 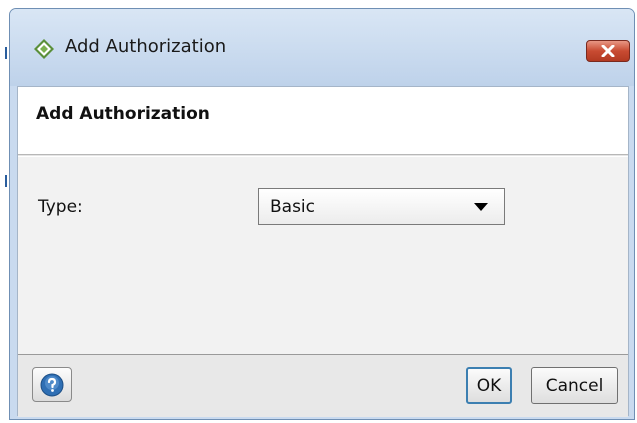 What do you see at coordinates (293, 207) in the screenshot?
I see `type-select-value: Basic` at bounding box center [293, 207].